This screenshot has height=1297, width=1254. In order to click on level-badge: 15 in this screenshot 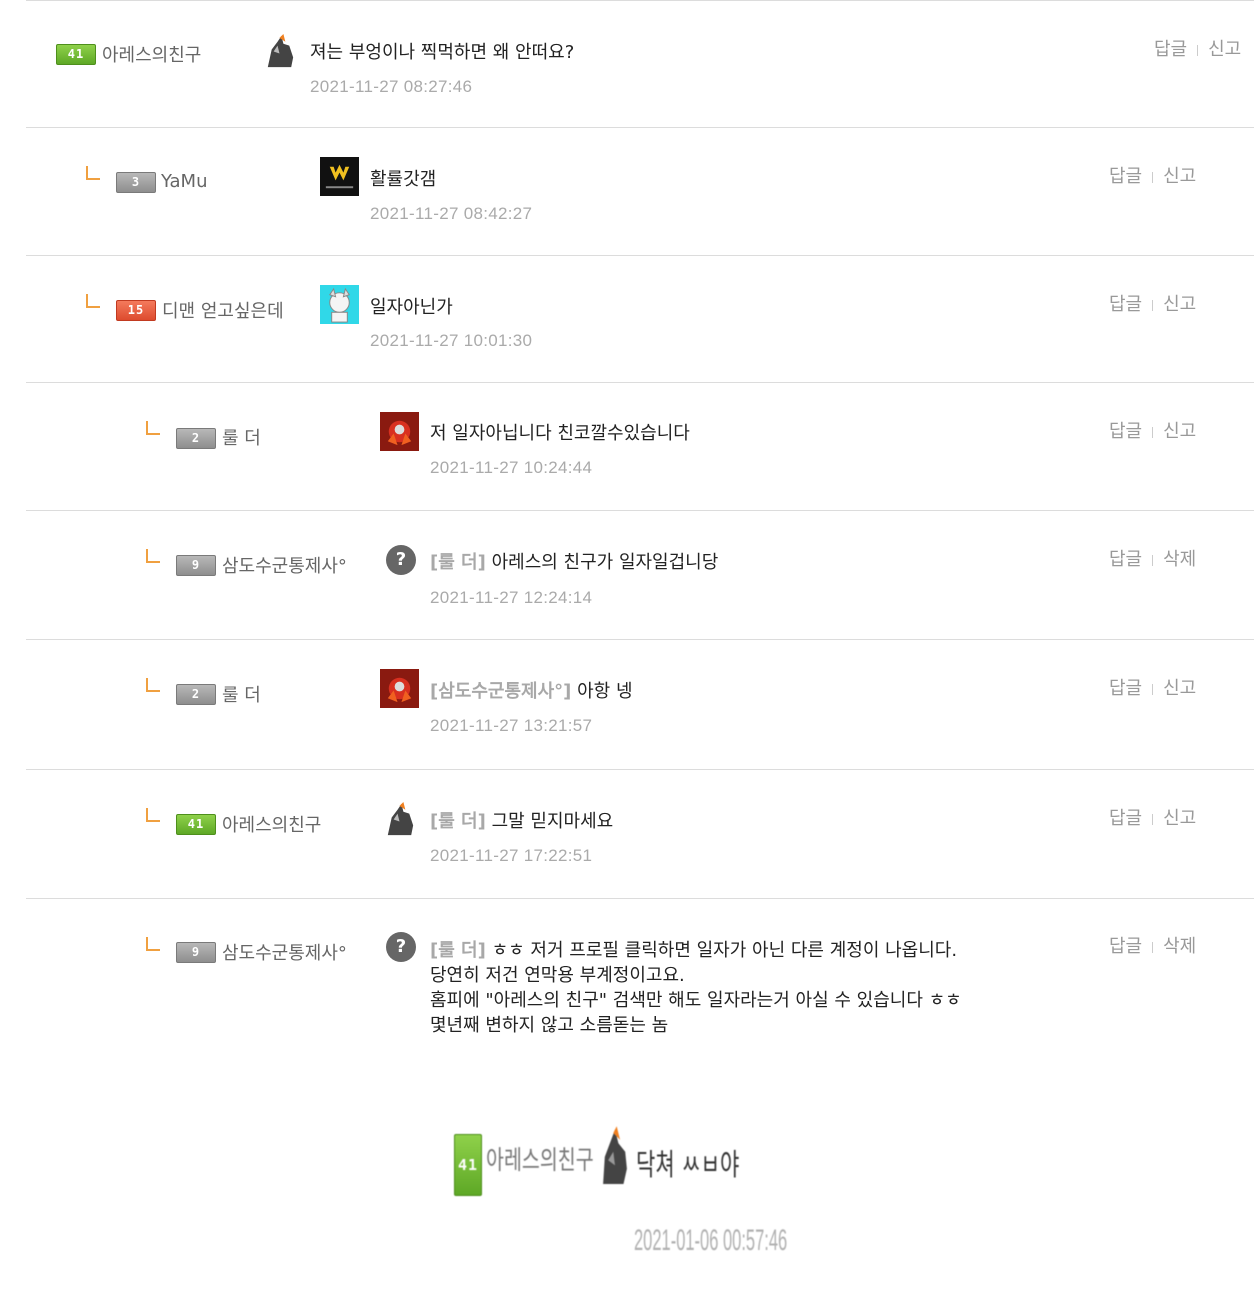, I will do `click(136, 310)`.